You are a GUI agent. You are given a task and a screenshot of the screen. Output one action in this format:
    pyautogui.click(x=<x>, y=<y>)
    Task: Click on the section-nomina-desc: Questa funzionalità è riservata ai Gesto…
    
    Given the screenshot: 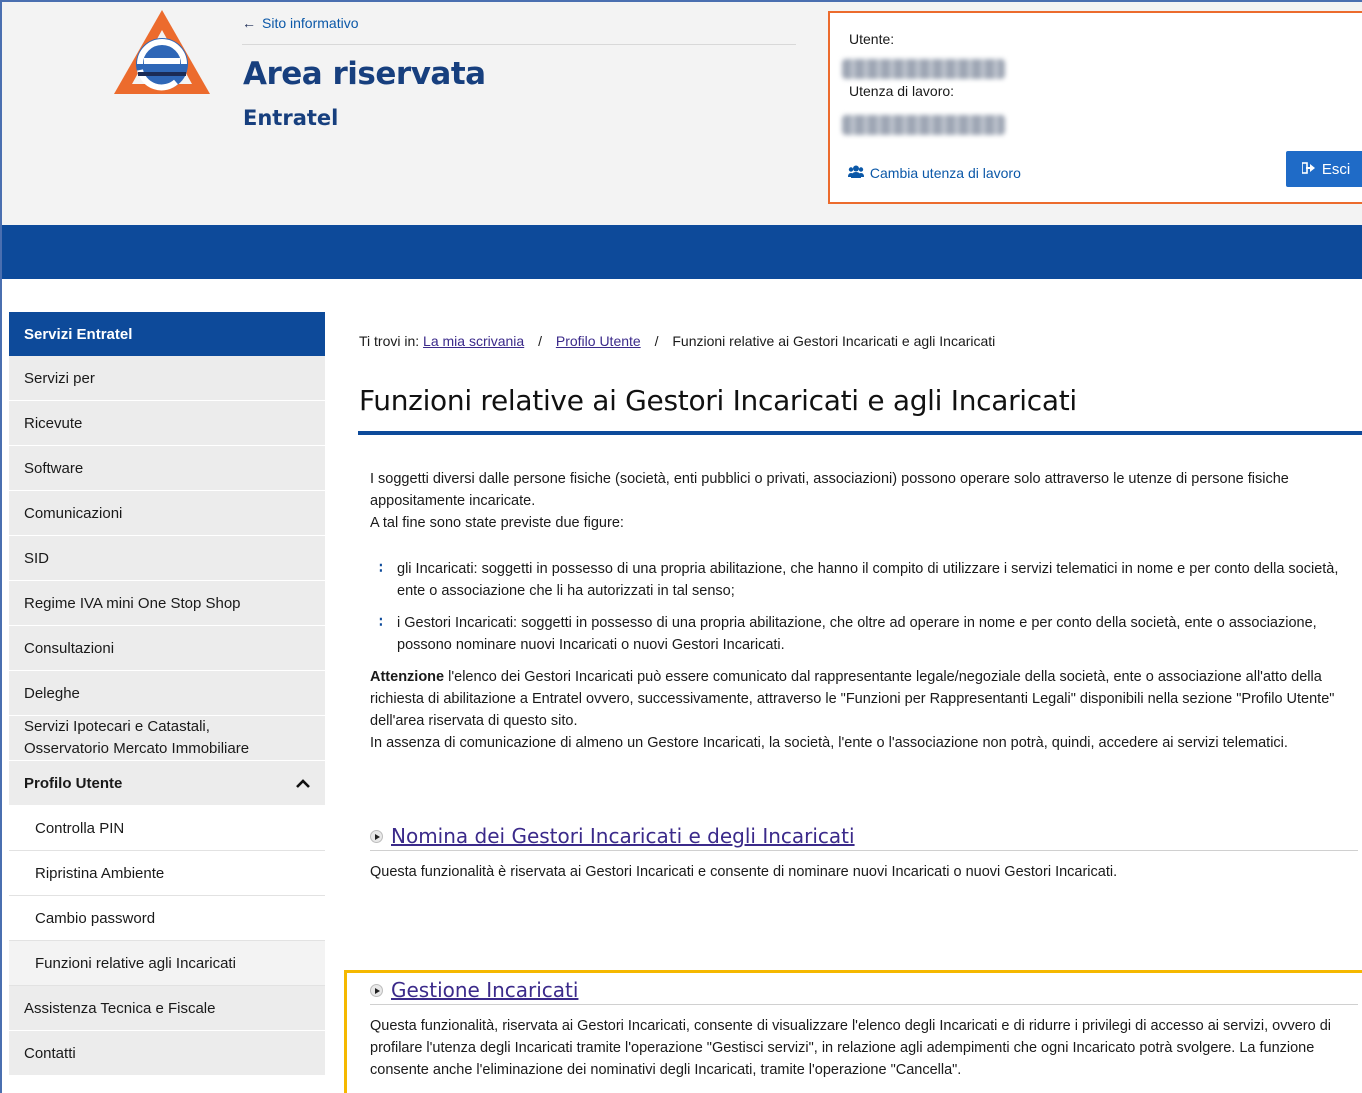 What is the action you would take?
    pyautogui.click(x=744, y=872)
    